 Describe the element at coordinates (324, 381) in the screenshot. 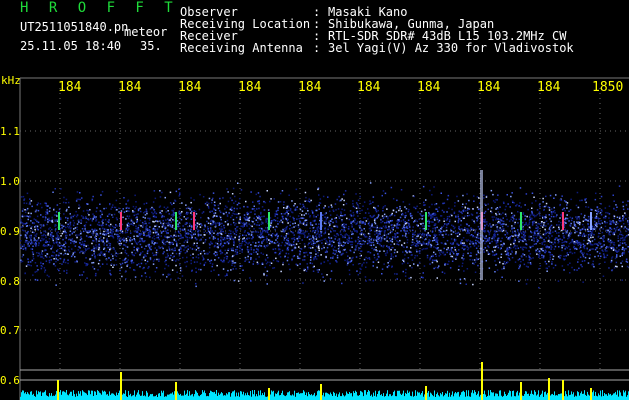

I see `signal-level-bars` at that location.